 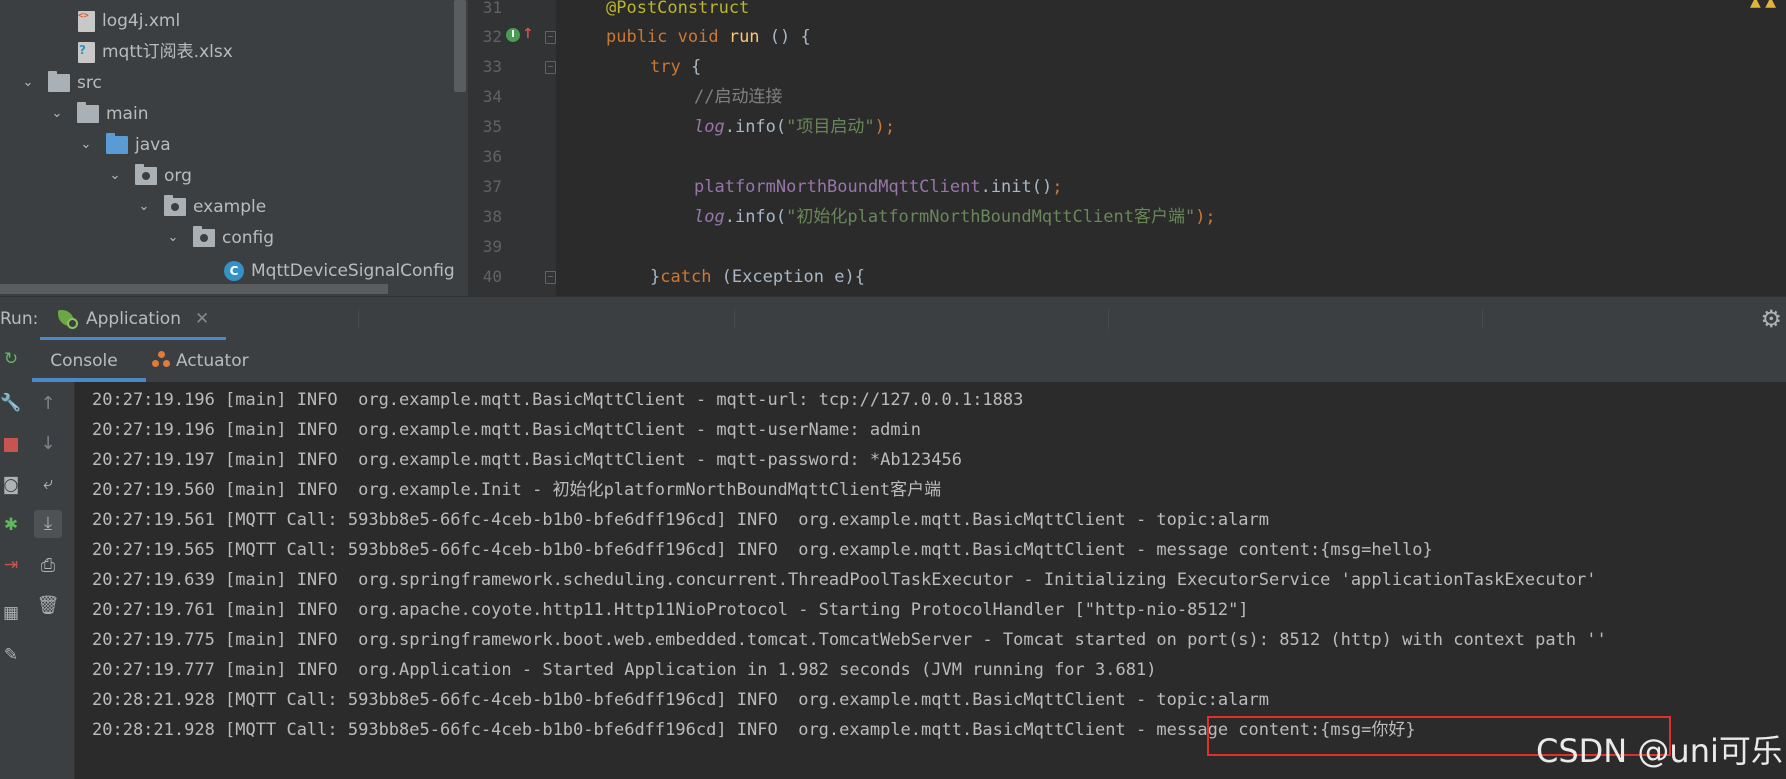 I want to click on code-line-32: public void run () {, so click(x=708, y=37).